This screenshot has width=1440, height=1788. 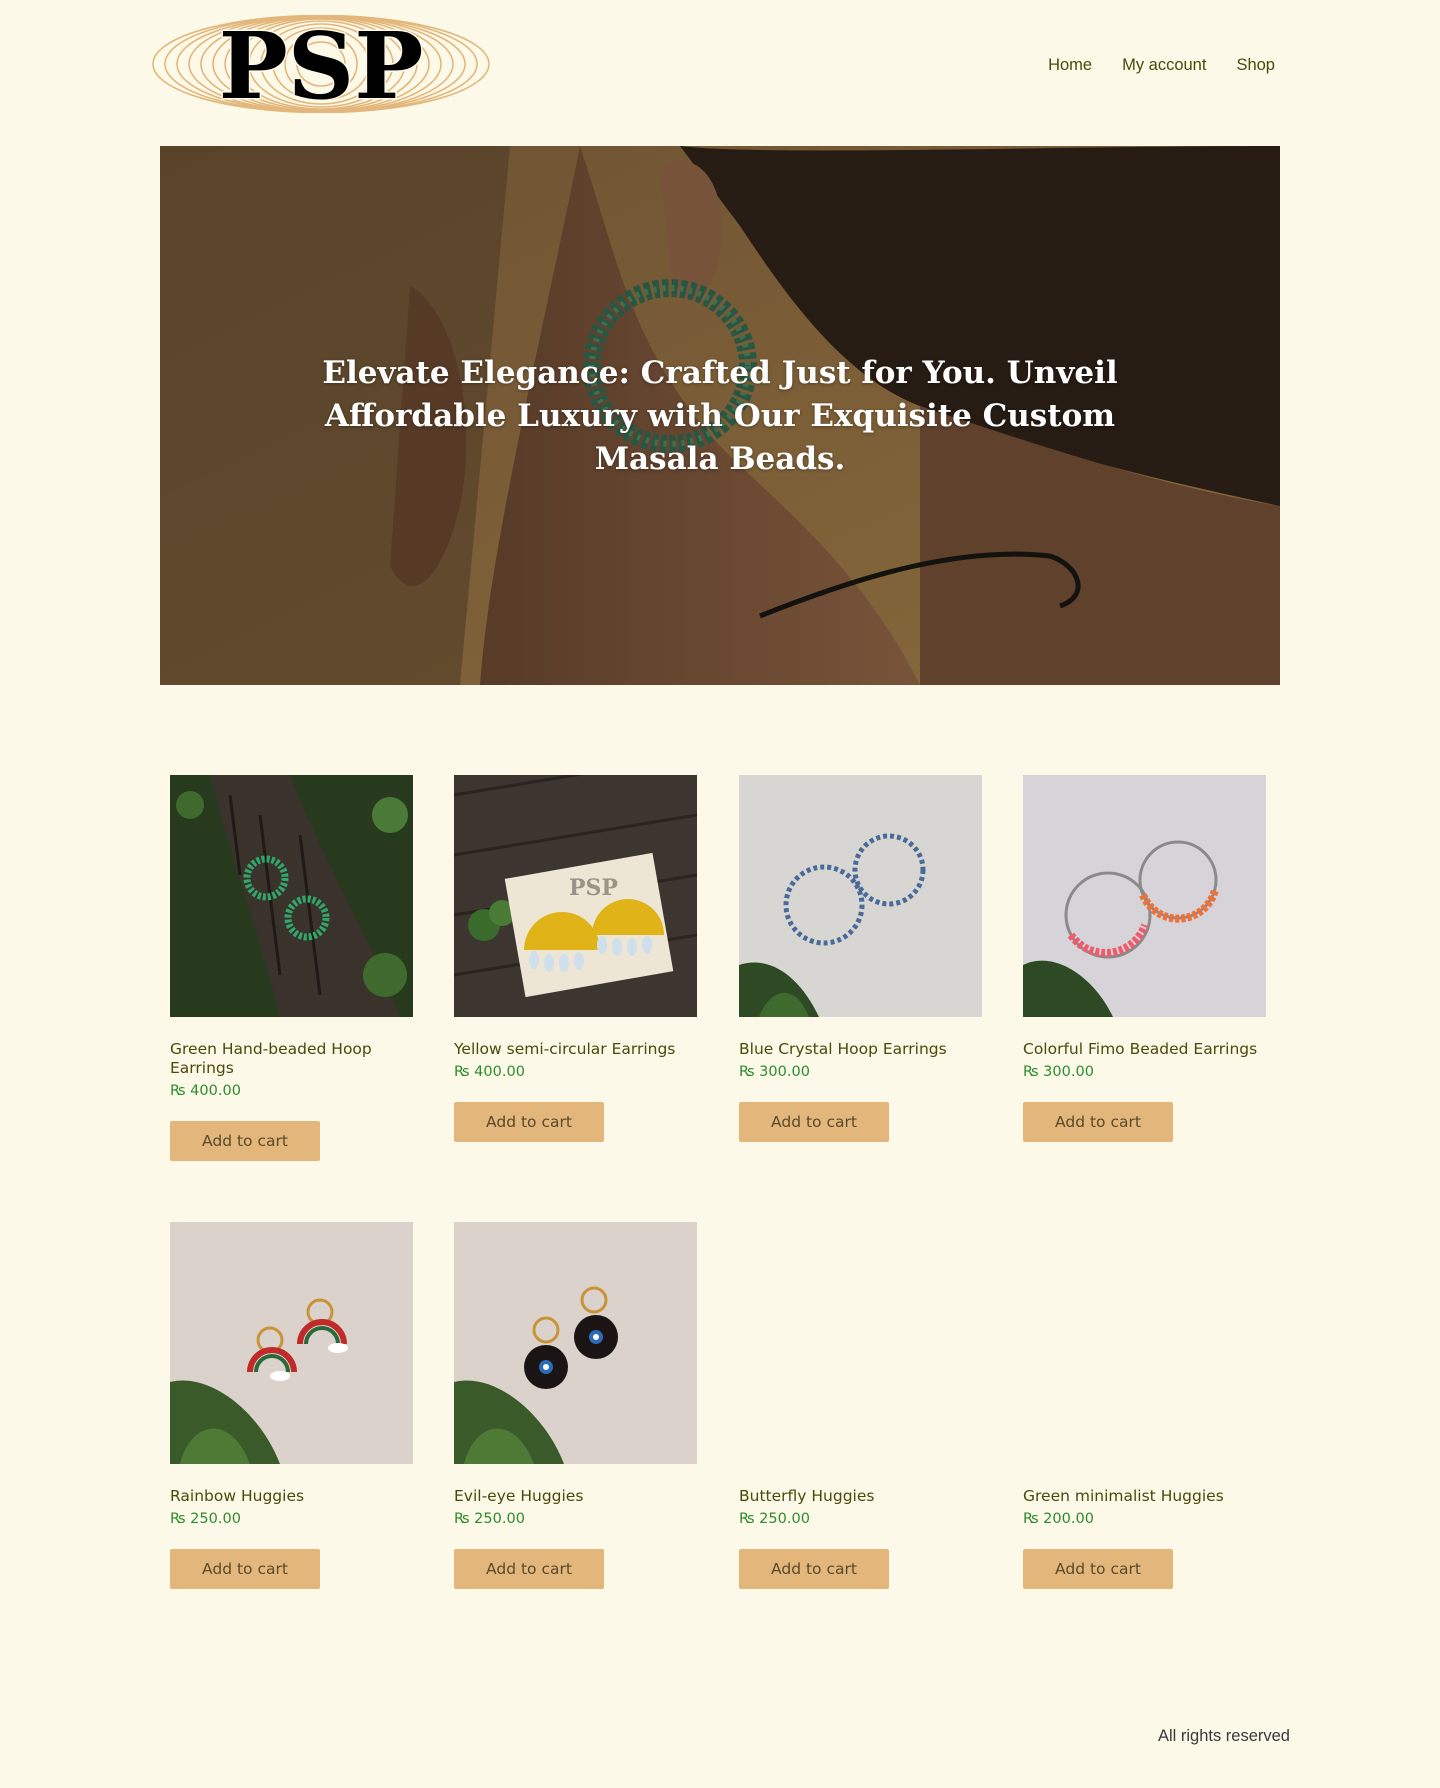 I want to click on product-title: Yellow semi-circular Earrings, so click(x=575, y=1049).